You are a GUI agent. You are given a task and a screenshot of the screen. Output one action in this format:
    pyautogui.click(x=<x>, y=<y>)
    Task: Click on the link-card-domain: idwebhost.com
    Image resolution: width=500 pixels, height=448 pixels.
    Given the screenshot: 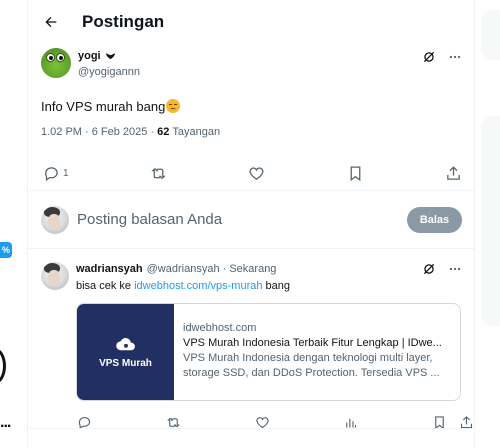 What is the action you would take?
    pyautogui.click(x=220, y=328)
    